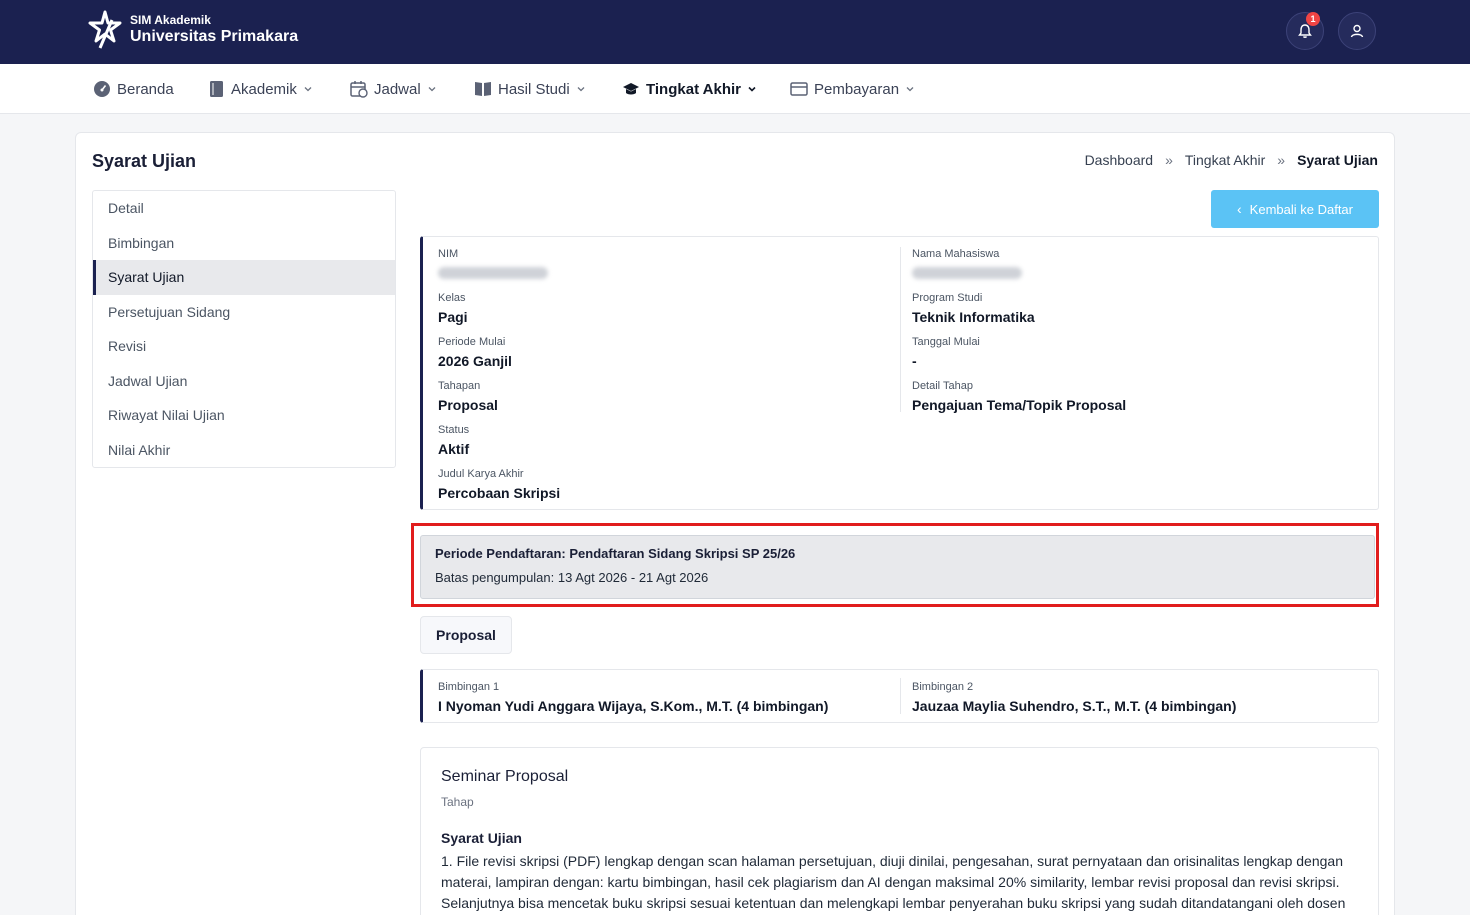 The width and height of the screenshot is (1470, 915). I want to click on user-menu-button, so click(1357, 31).